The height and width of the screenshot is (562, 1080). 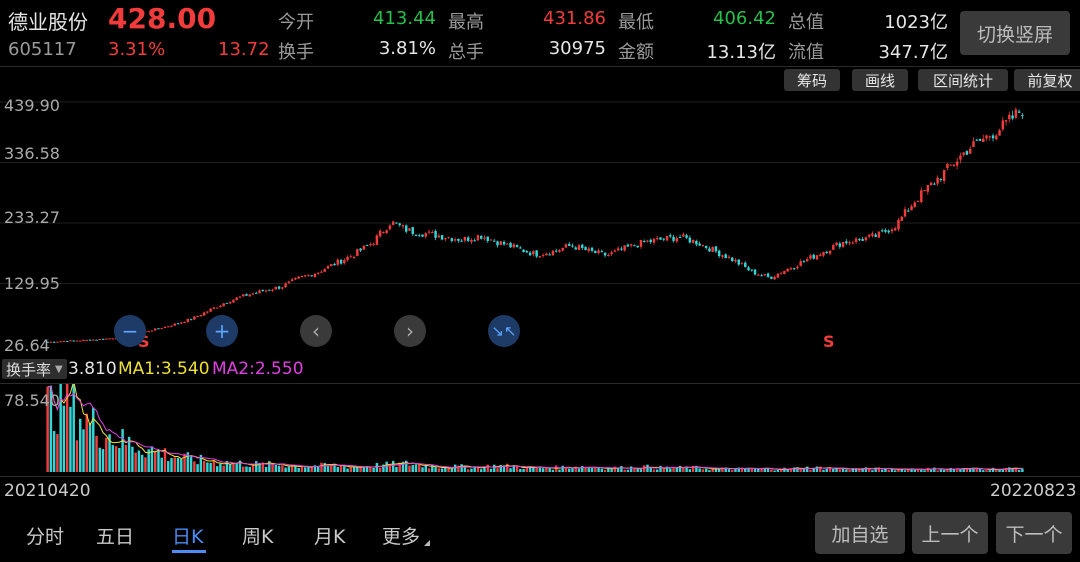 What do you see at coordinates (1015, 33) in the screenshot?
I see `switch-portrait-button: 切换竖屏` at bounding box center [1015, 33].